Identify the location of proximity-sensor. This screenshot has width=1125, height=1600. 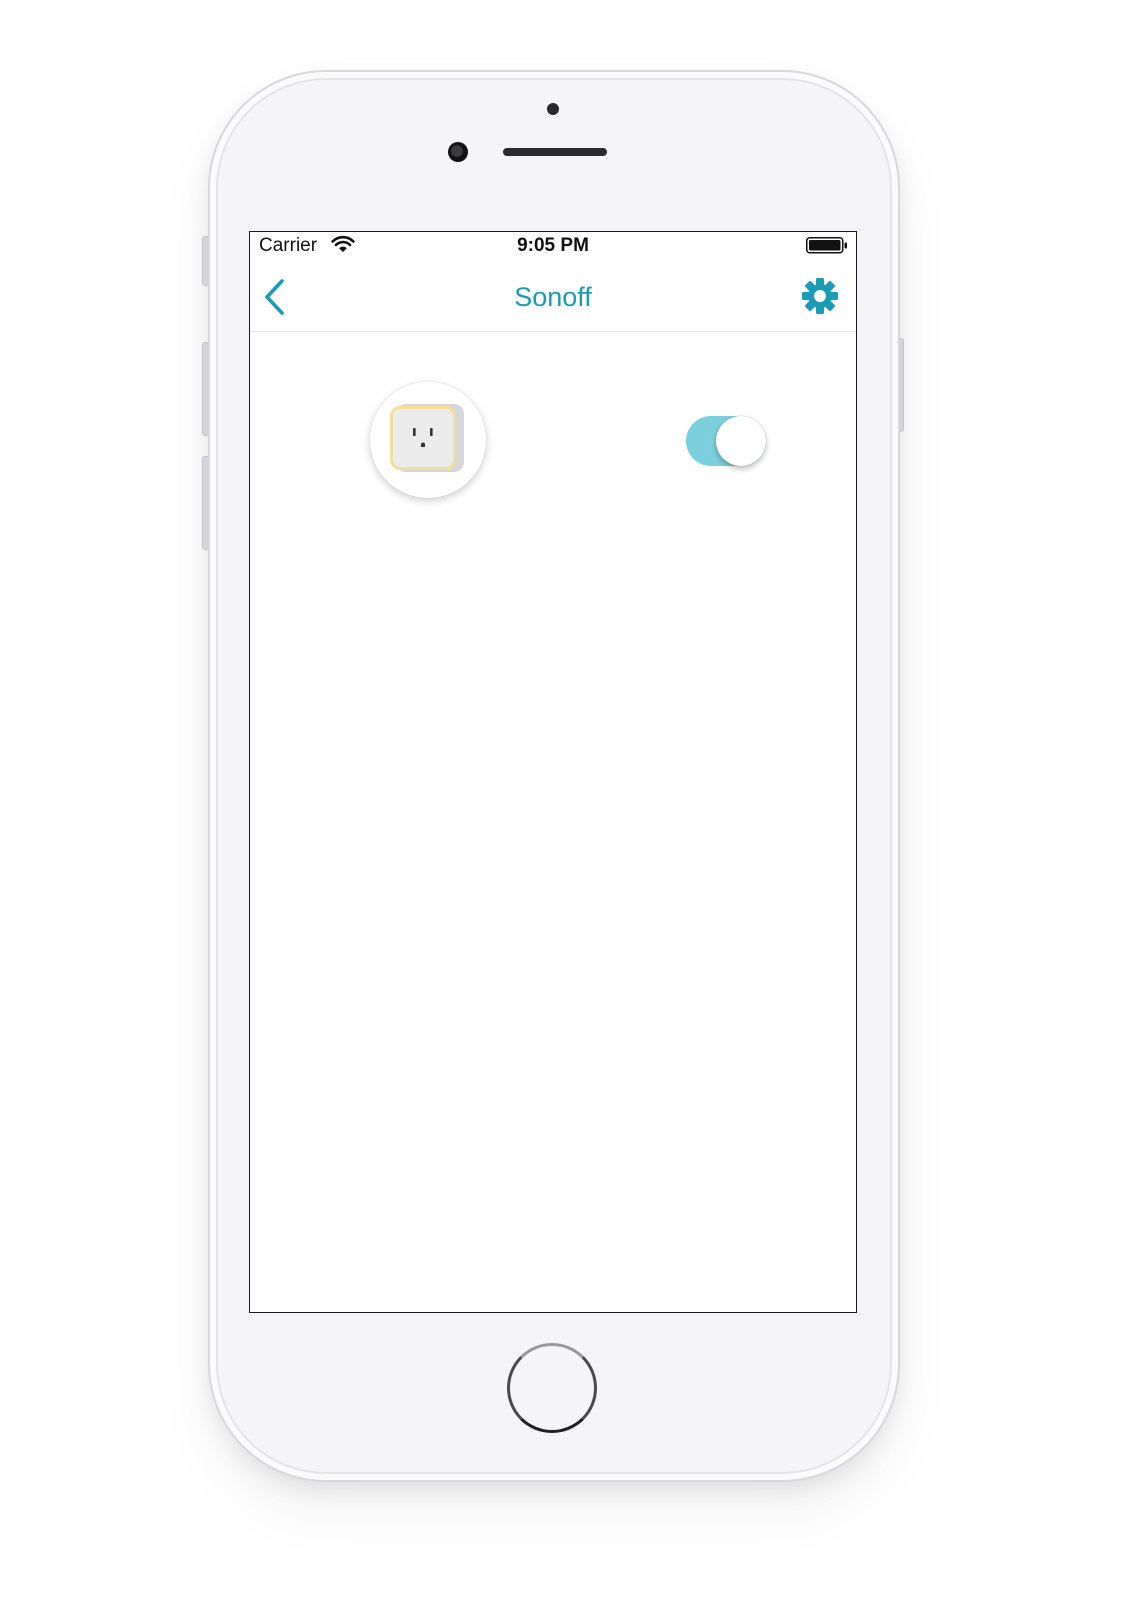
(553, 109).